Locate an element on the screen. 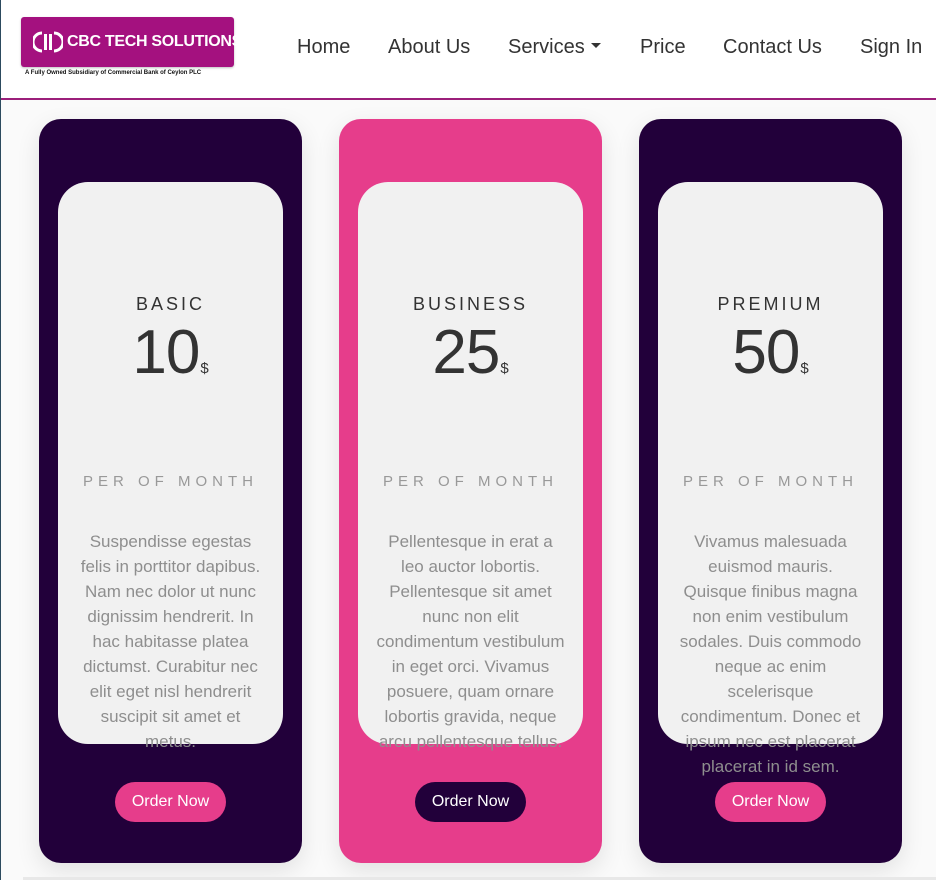  chevron-down-icon is located at coordinates (595, 46).